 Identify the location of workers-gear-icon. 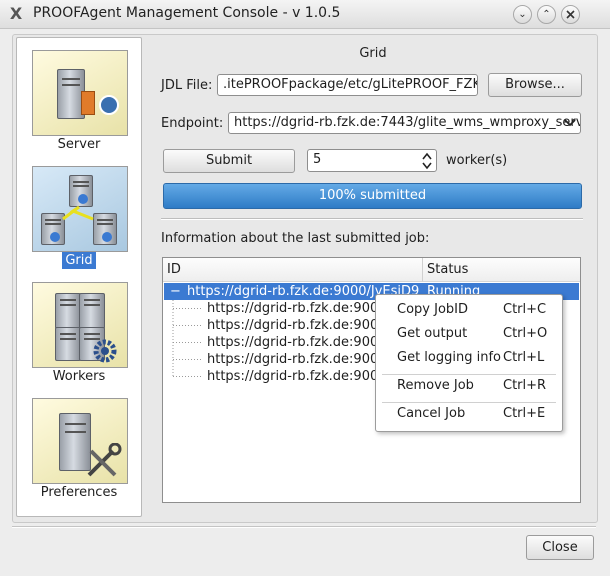
(80, 325).